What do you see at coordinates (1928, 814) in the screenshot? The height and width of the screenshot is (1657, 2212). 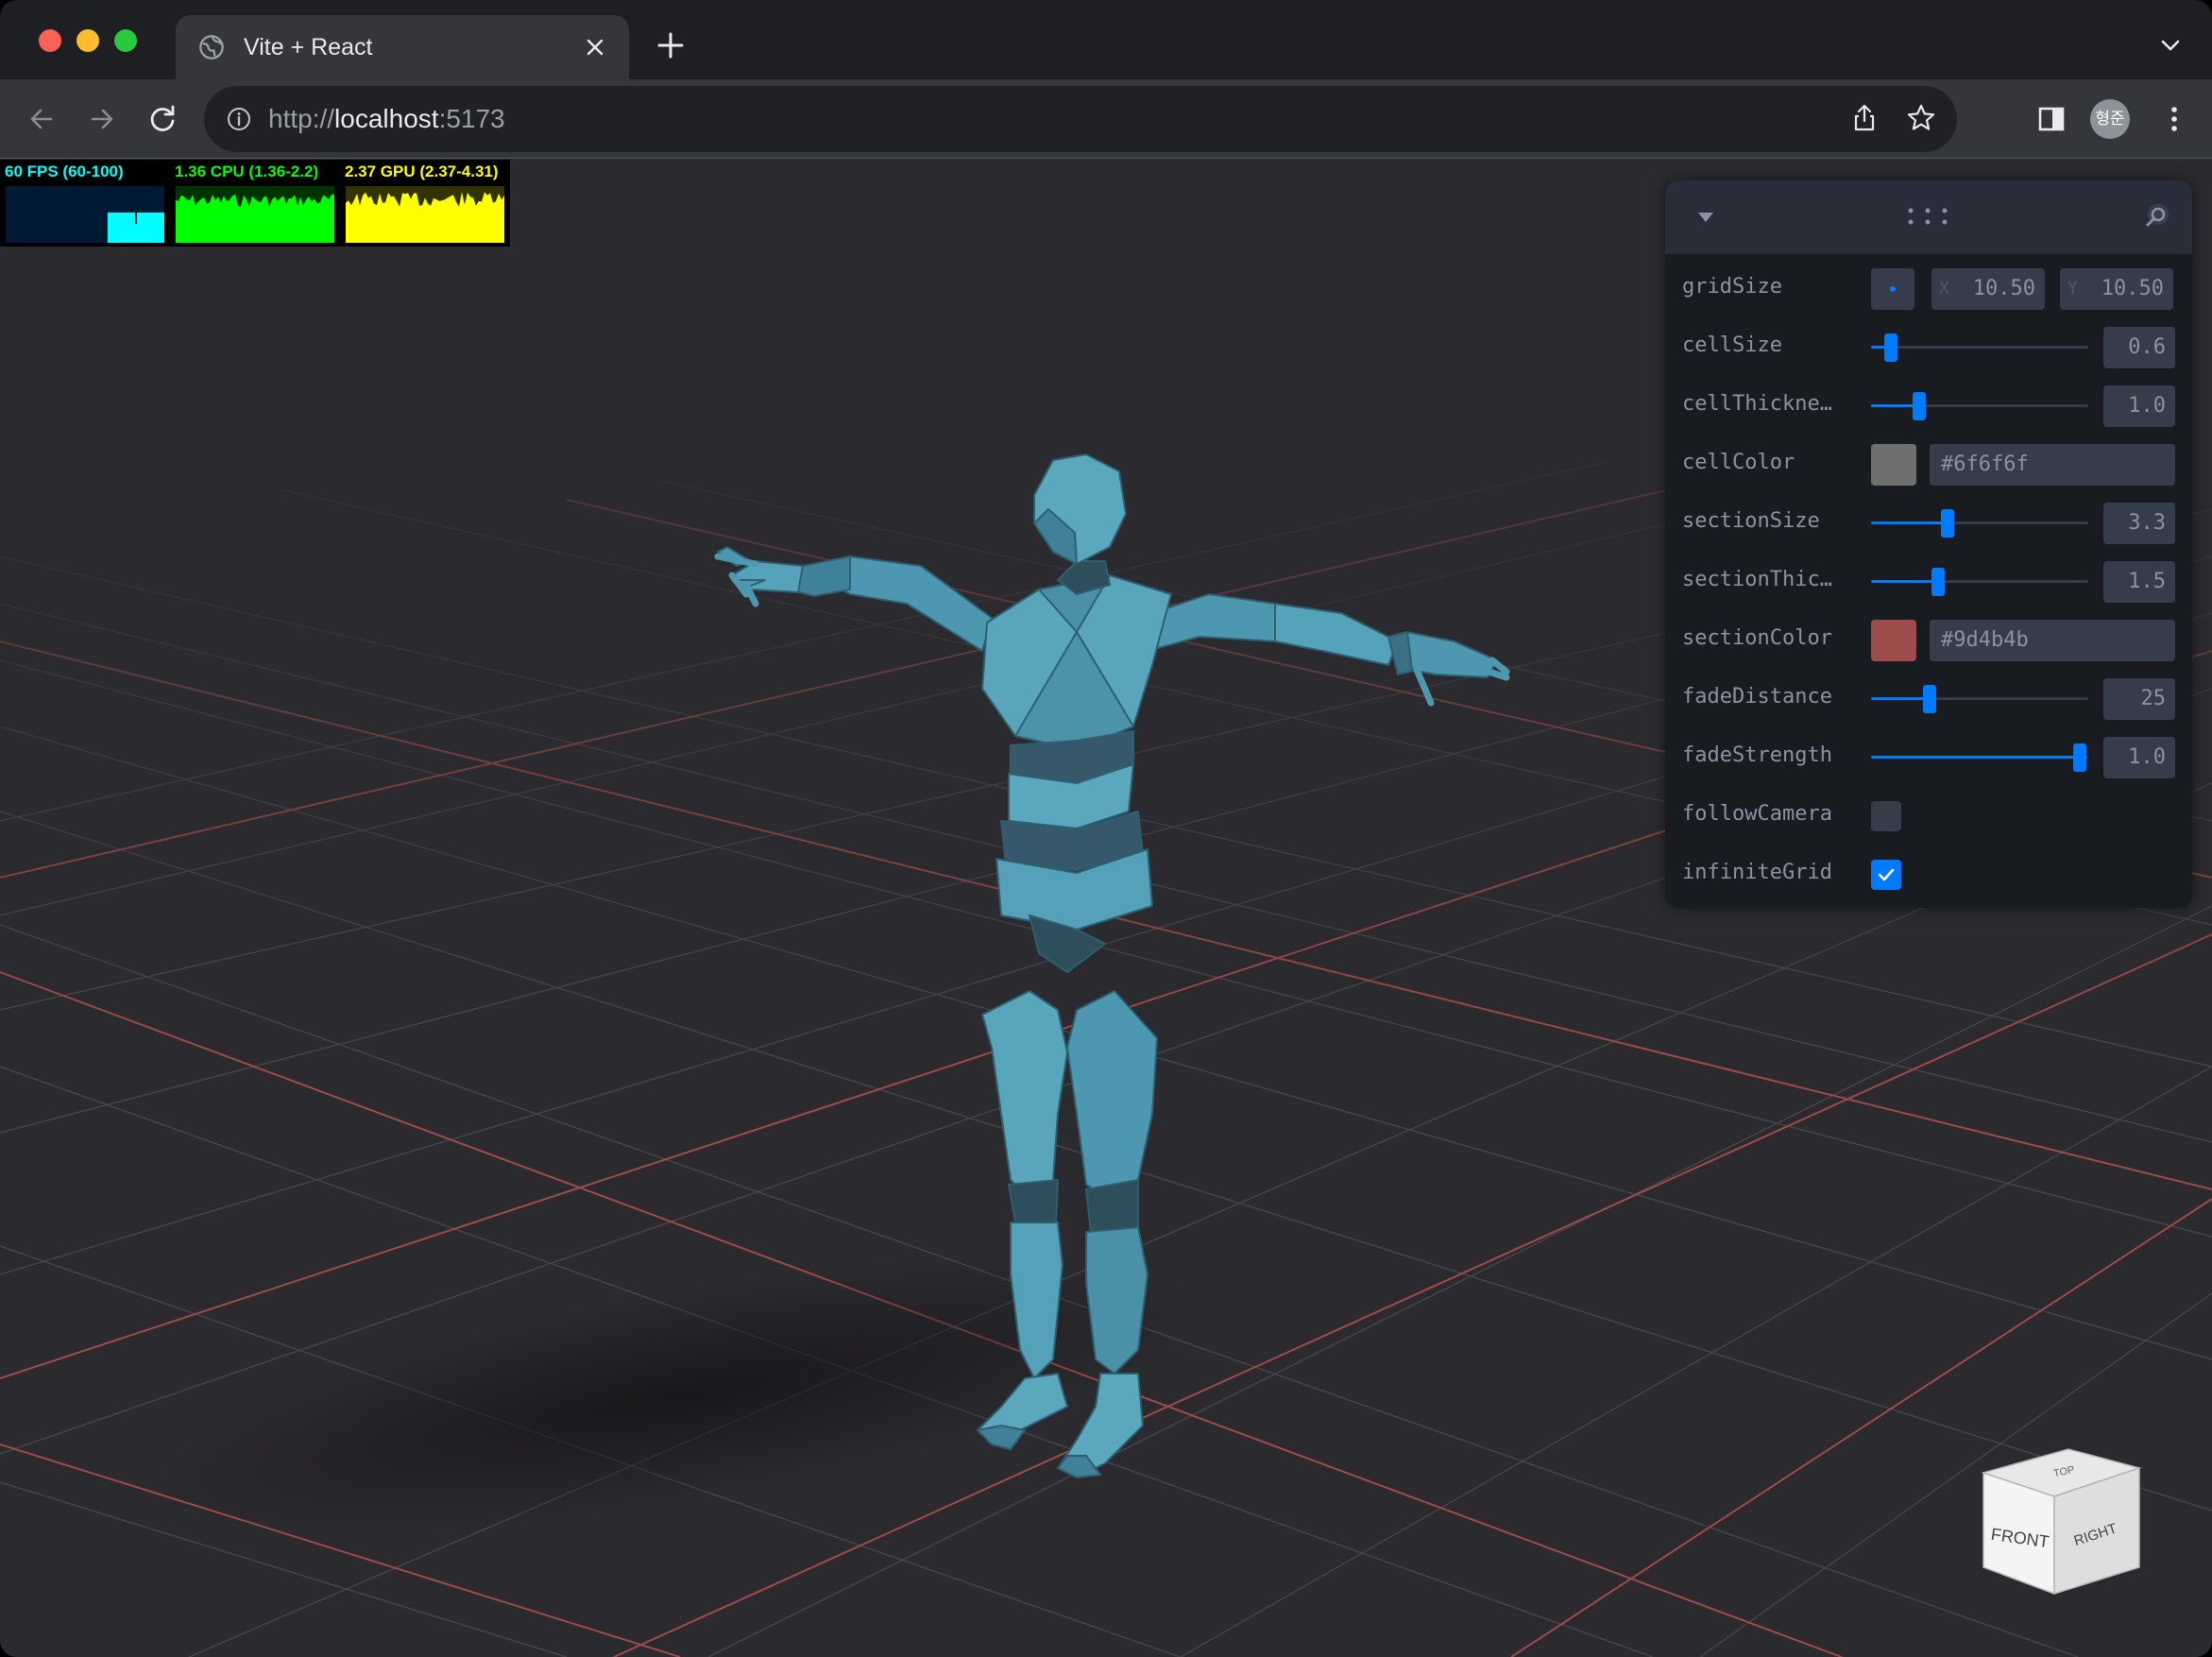 I see `control-followCamera: followCamera` at bounding box center [1928, 814].